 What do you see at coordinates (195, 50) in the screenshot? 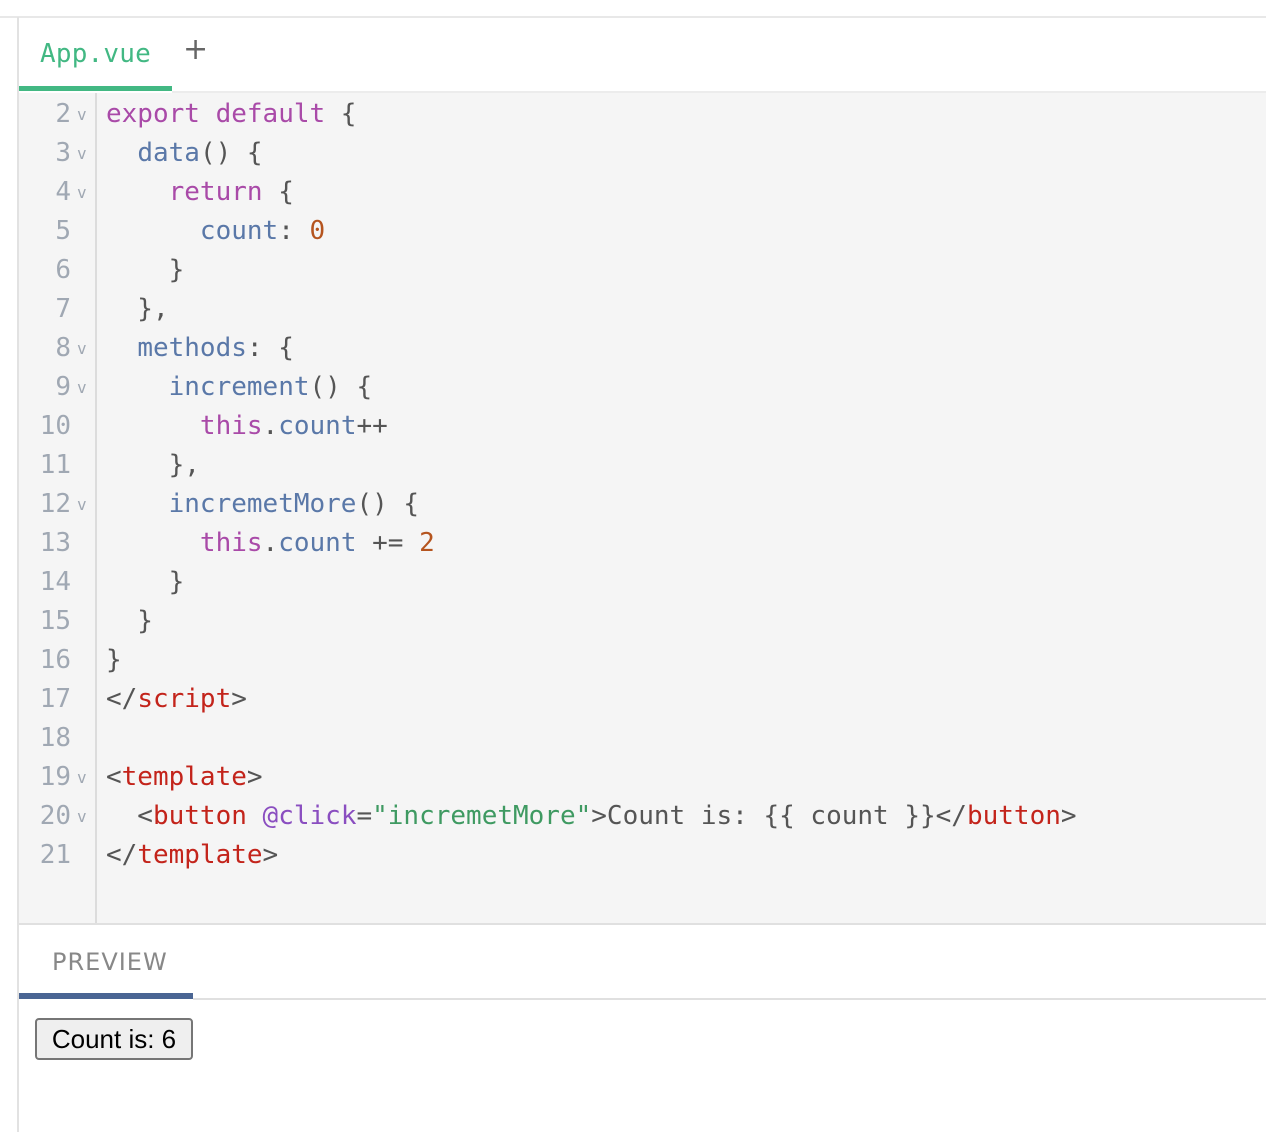
I see `add-file-button: +` at bounding box center [195, 50].